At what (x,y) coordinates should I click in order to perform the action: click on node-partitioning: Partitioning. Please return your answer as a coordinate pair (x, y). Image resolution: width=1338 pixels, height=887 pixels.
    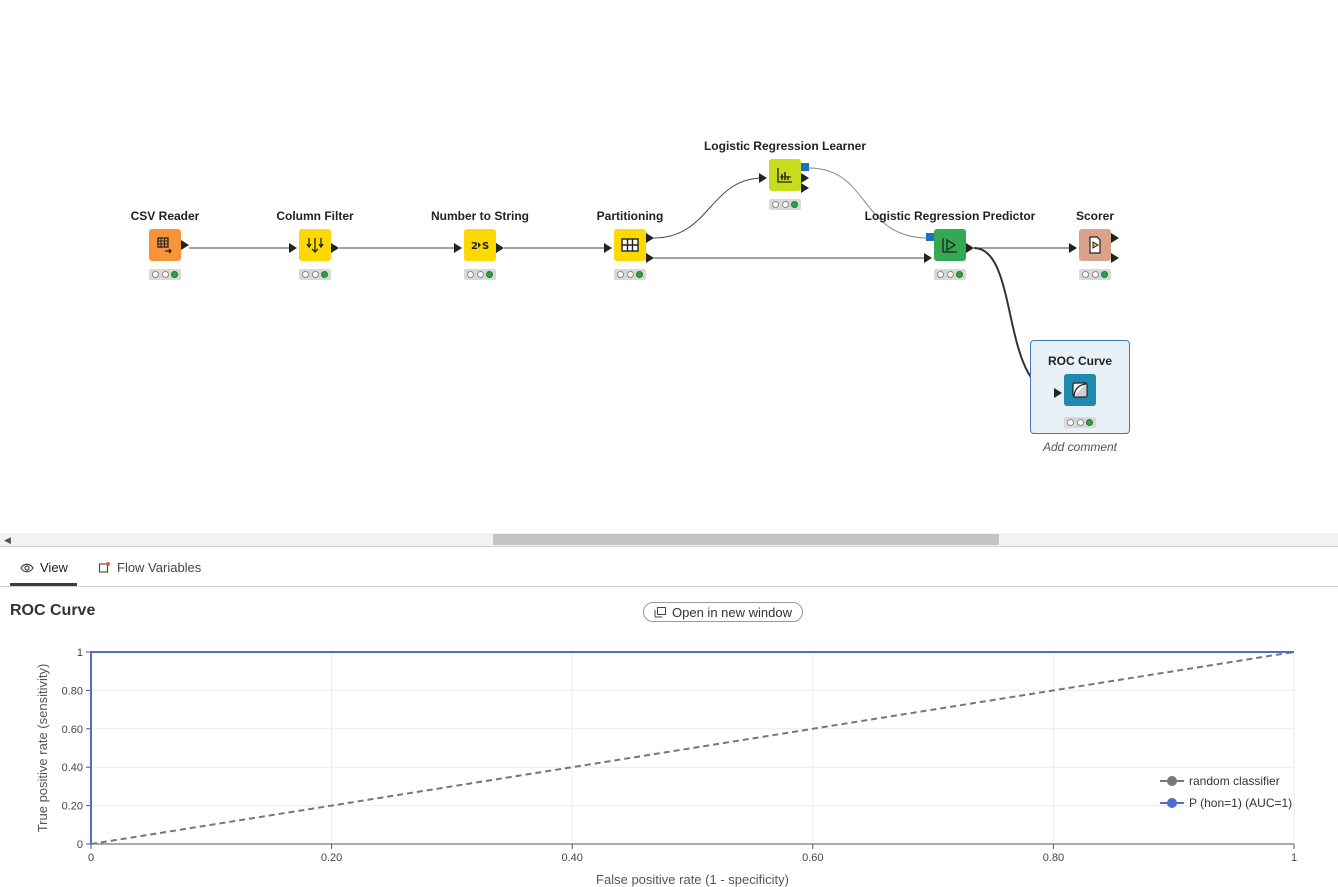
    Looking at the image, I should click on (630, 244).